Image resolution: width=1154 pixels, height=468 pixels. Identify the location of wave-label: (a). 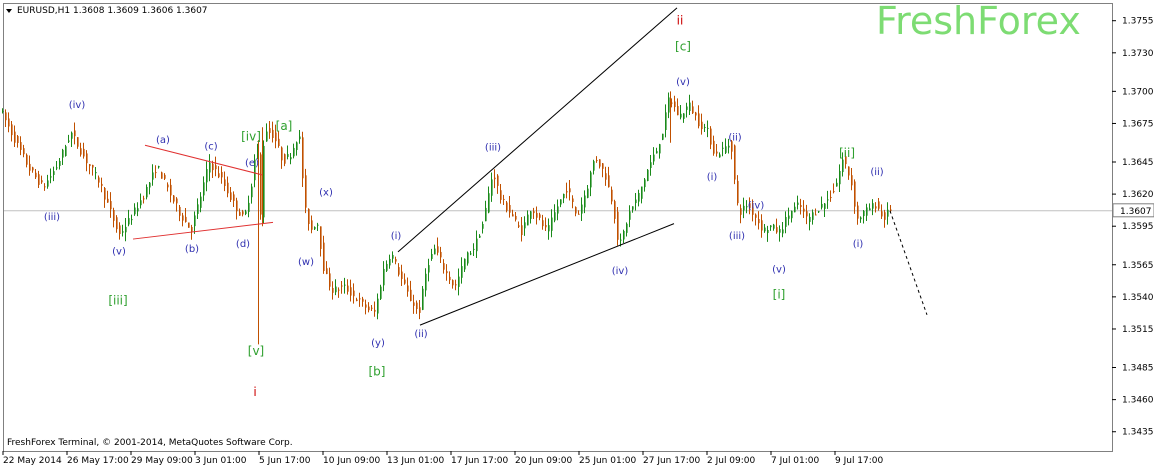
(163, 140).